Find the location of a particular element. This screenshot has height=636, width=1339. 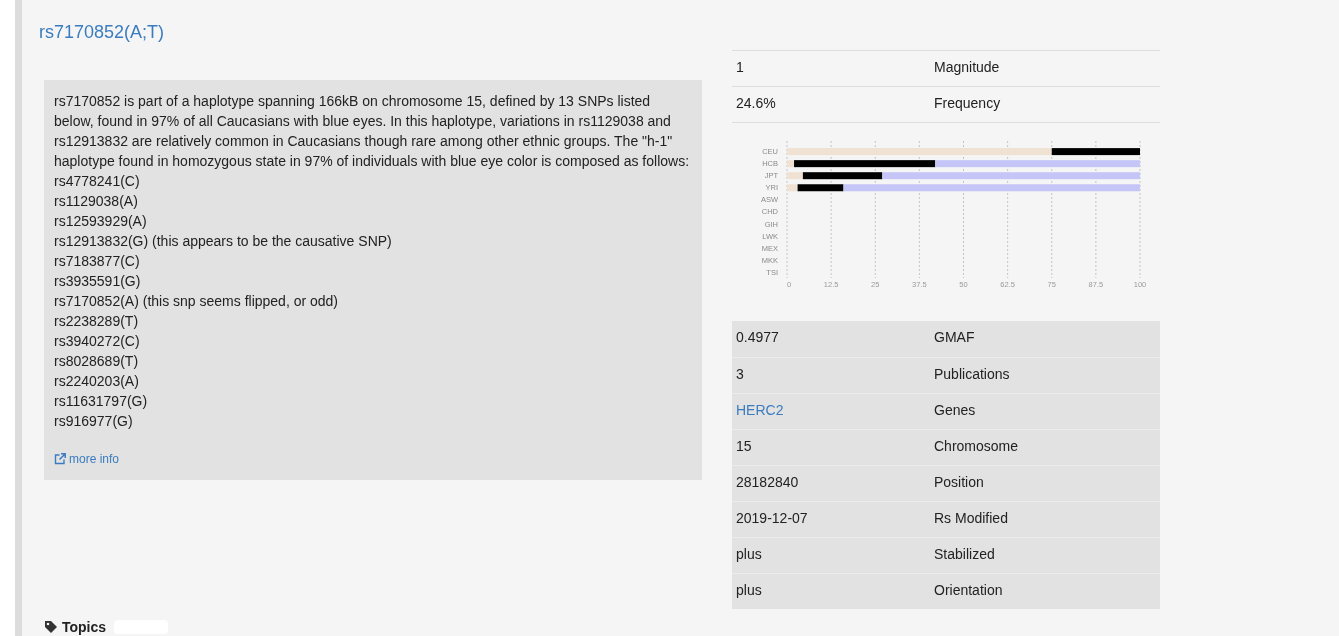

snp-line: rs8028689(T) is located at coordinates (96, 361).